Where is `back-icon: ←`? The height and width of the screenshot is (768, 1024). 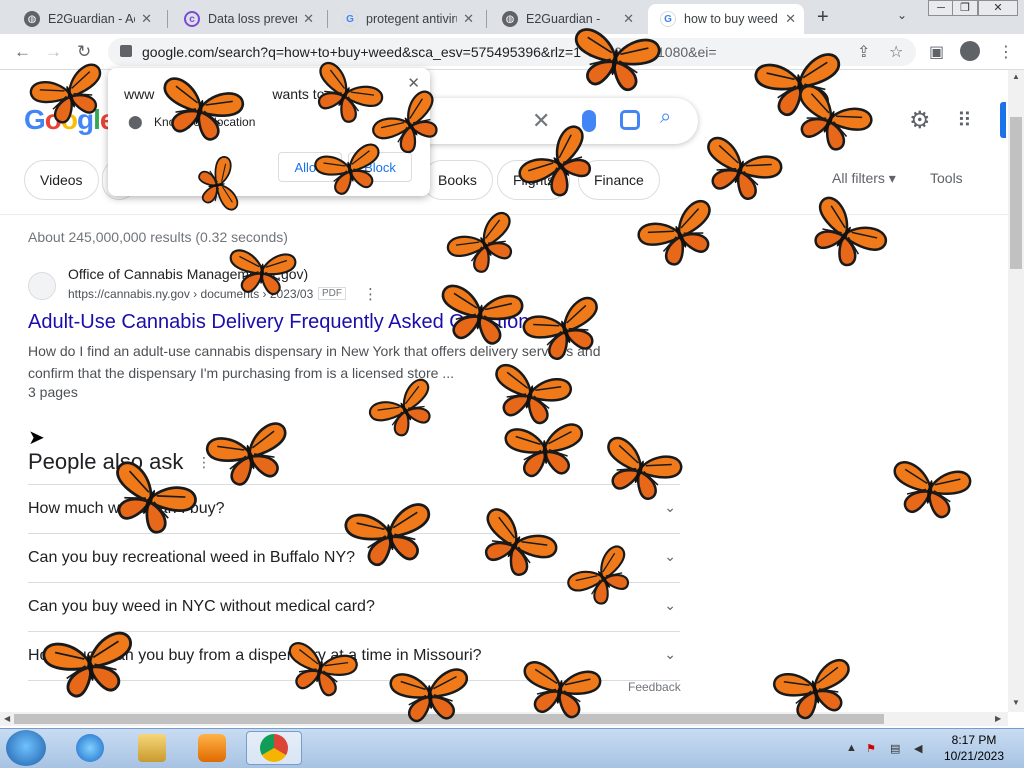
back-icon: ← is located at coordinates (22, 52).